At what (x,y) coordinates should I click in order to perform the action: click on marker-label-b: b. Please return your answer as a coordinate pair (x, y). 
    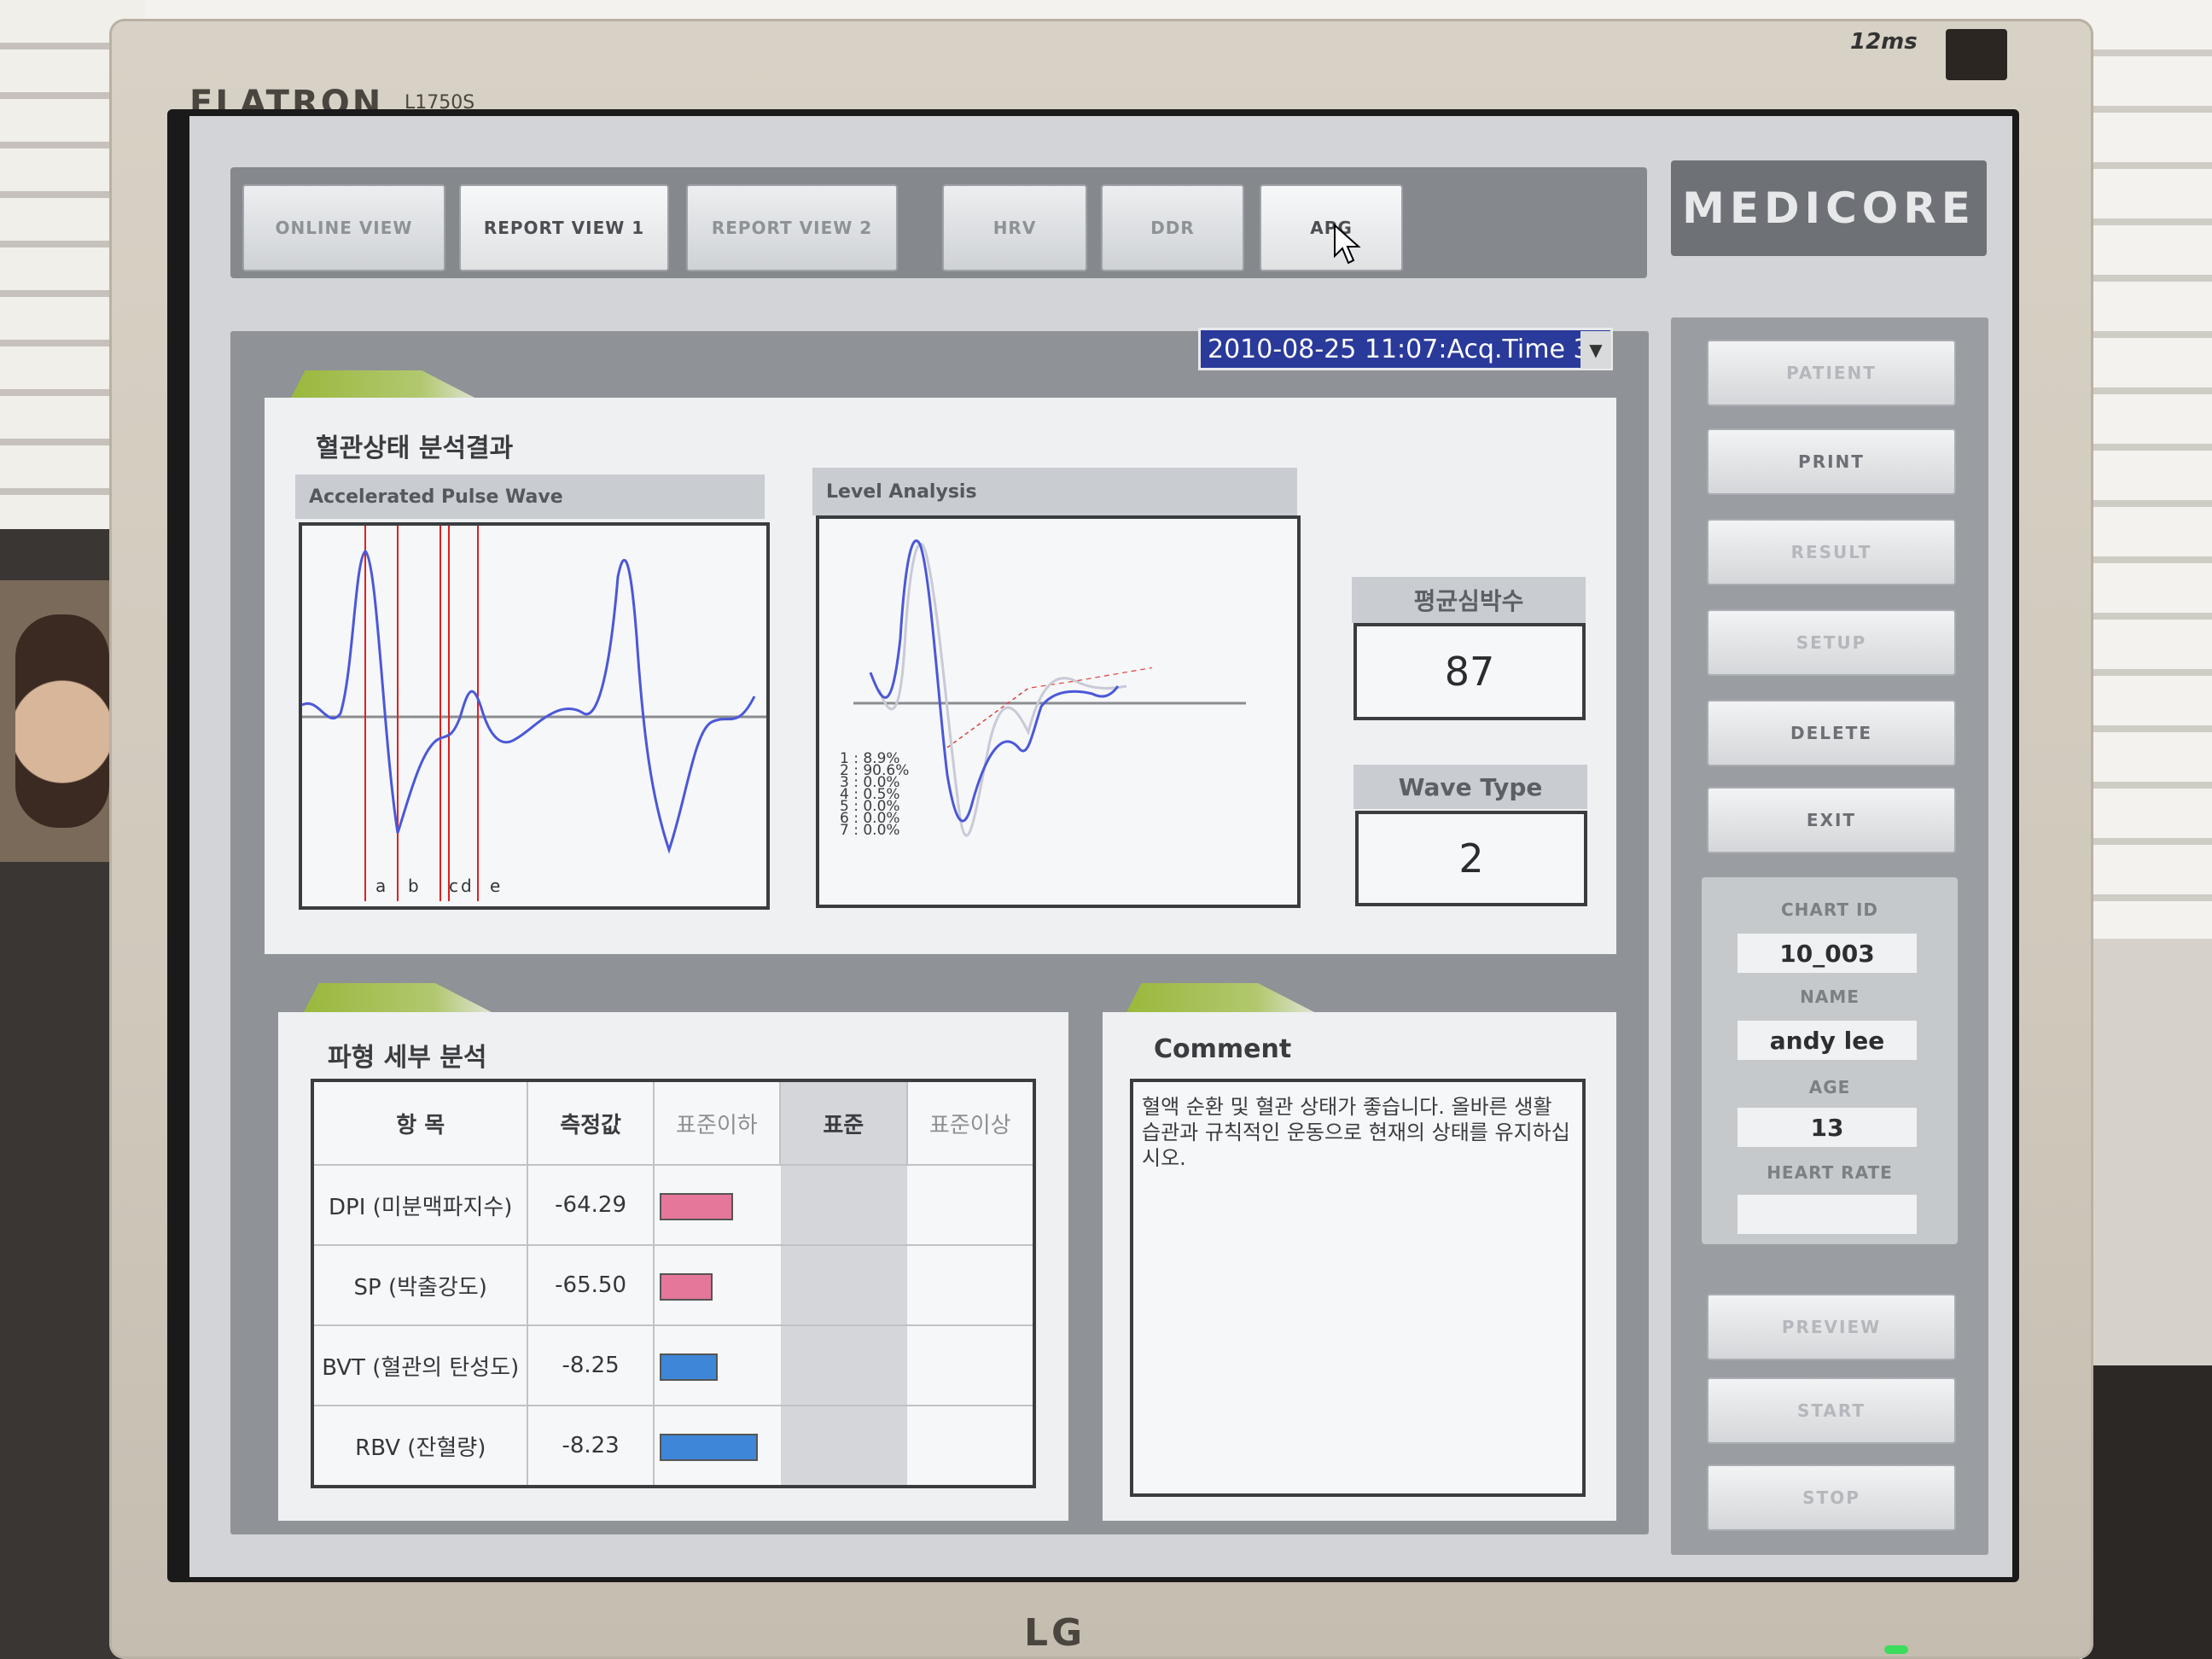
    Looking at the image, I should click on (413, 886).